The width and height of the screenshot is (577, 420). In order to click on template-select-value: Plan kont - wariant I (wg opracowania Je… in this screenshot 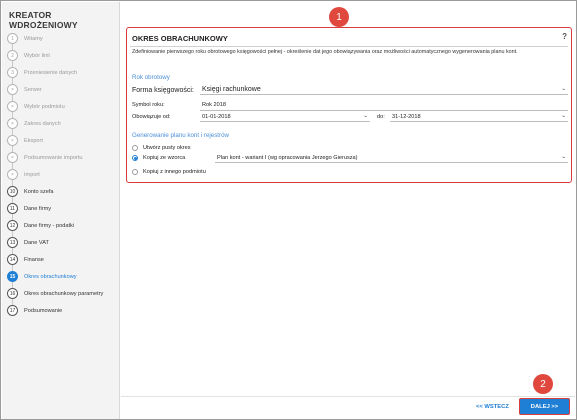, I will do `click(287, 157)`.